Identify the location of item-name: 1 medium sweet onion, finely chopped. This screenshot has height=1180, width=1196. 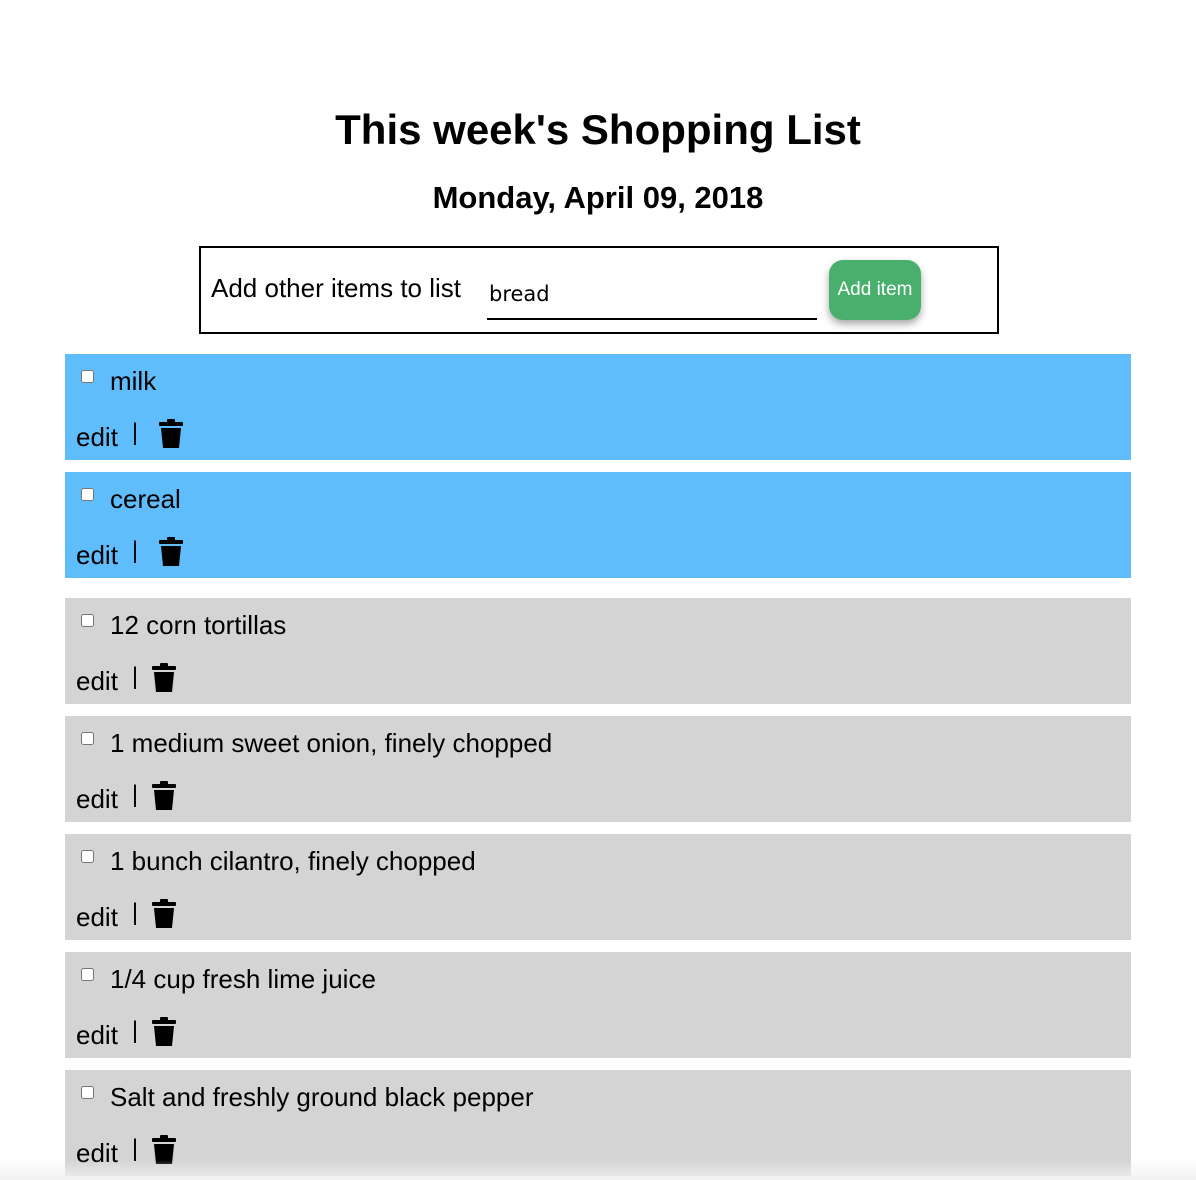
(331, 743).